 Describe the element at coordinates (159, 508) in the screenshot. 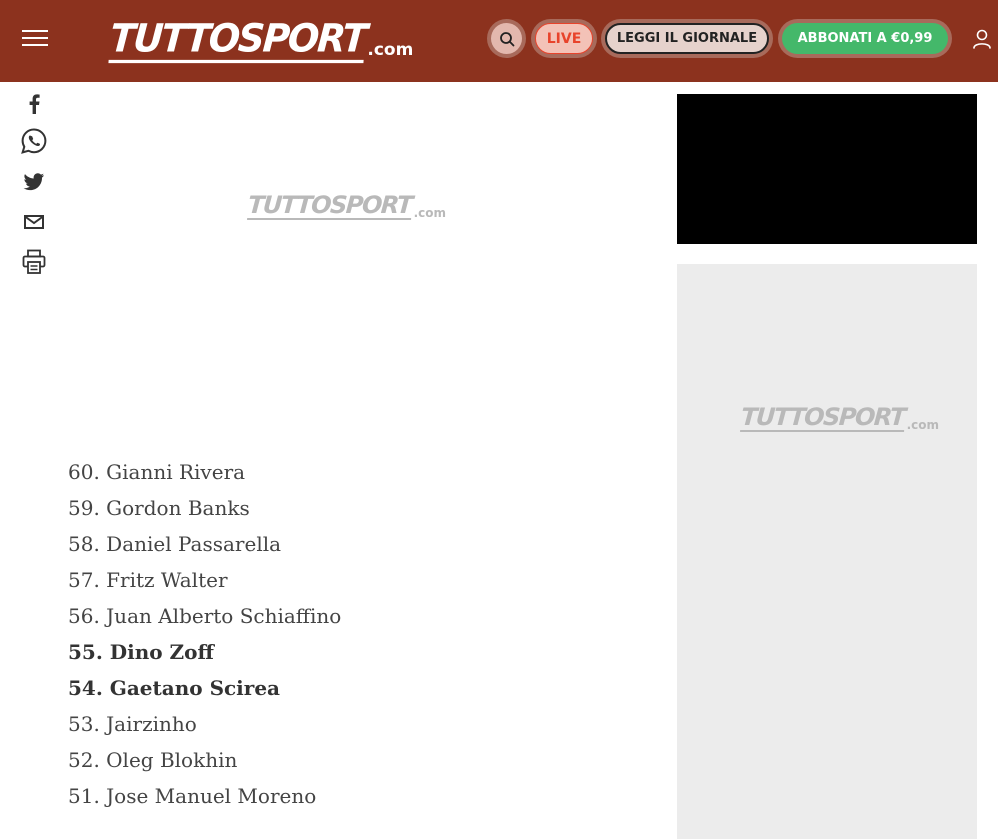

I see `ranking-item: 59. Gordon Banks` at that location.